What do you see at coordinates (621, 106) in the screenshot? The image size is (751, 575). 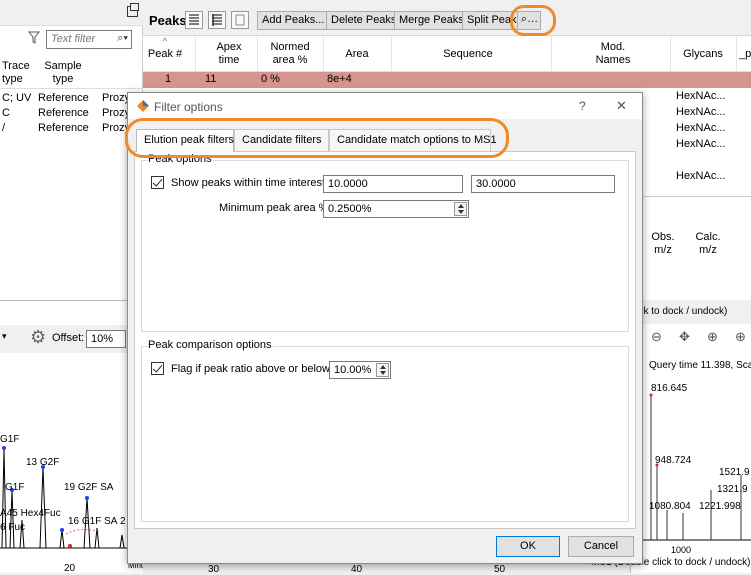 I see `close-icon: ✕` at bounding box center [621, 106].